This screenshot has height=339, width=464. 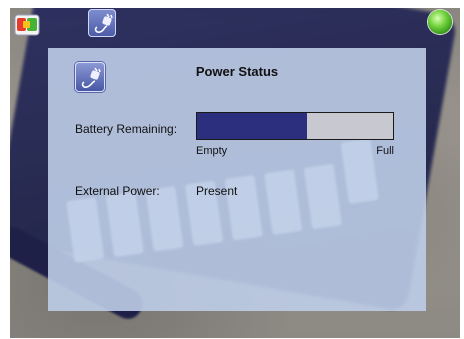 What do you see at coordinates (385, 151) in the screenshot?
I see `battery-full-label: Full` at bounding box center [385, 151].